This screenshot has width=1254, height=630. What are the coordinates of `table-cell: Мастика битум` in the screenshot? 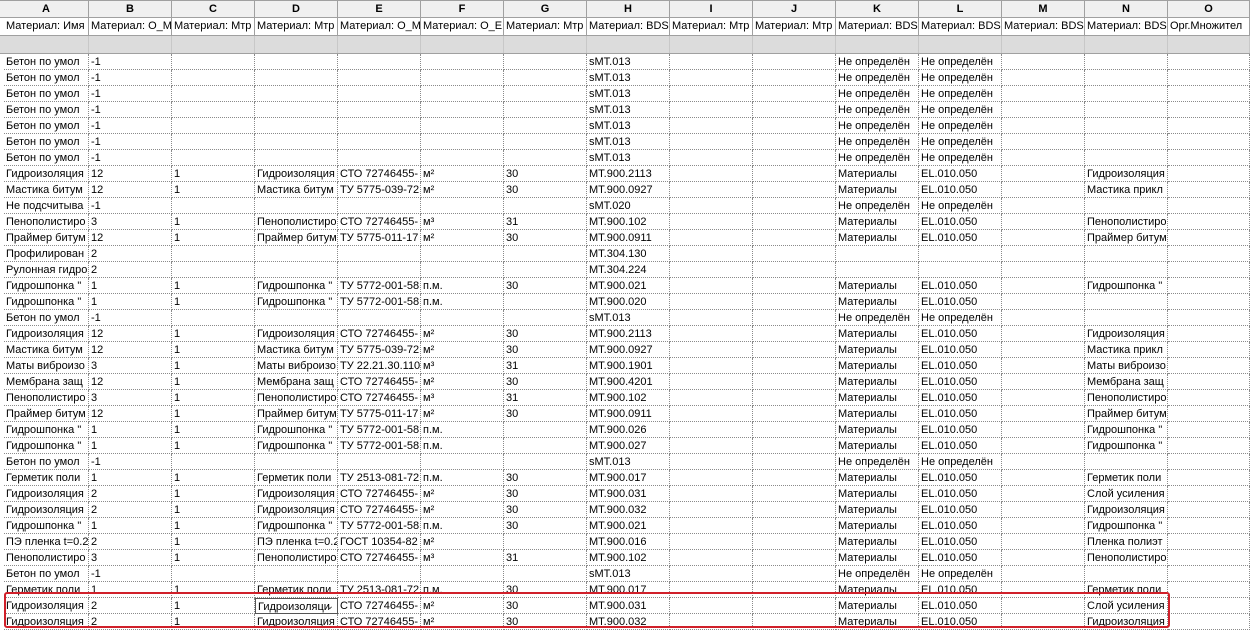 It's located at (296, 190).